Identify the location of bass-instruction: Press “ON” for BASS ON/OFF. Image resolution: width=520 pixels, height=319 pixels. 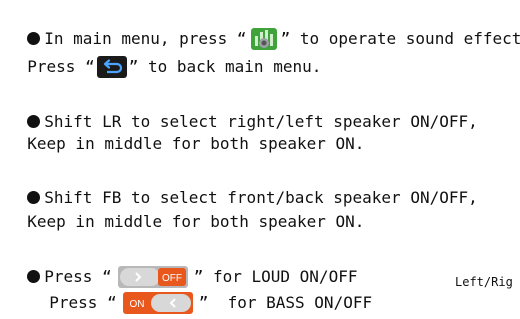
(201, 293).